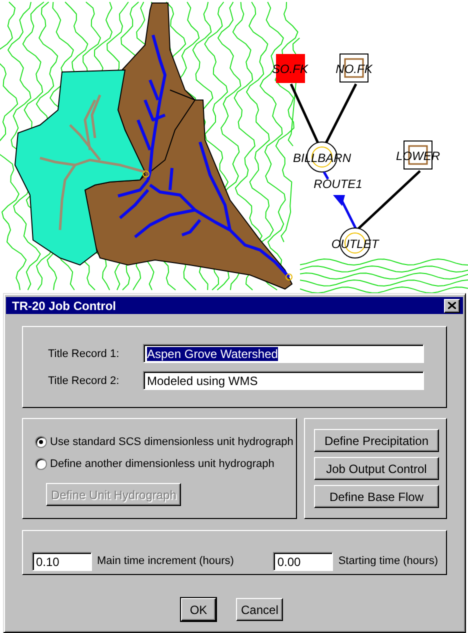  What do you see at coordinates (388, 561) in the screenshot?
I see `field-label: Starting time (hours)` at bounding box center [388, 561].